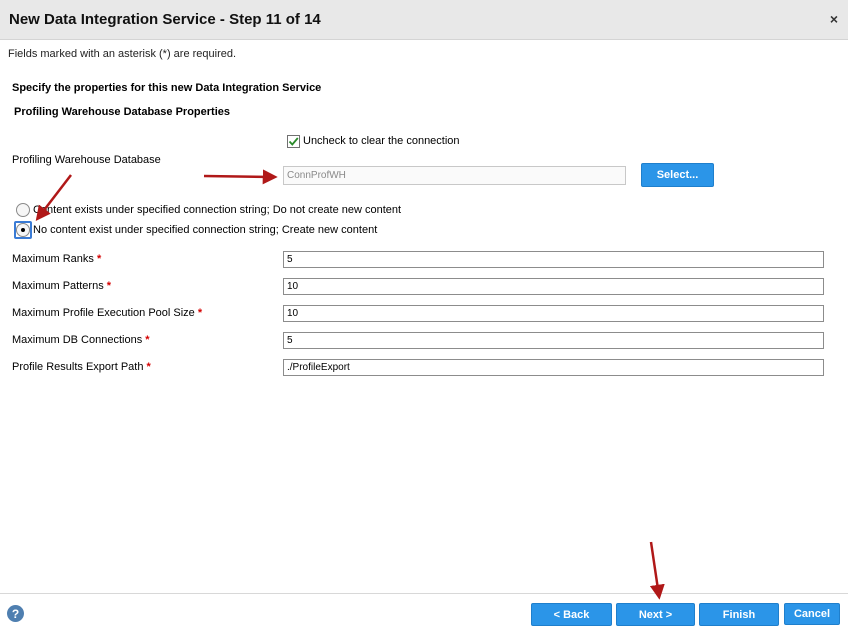  Describe the element at coordinates (454, 175) in the screenshot. I see `profiling-warehouse-db-input` at that location.